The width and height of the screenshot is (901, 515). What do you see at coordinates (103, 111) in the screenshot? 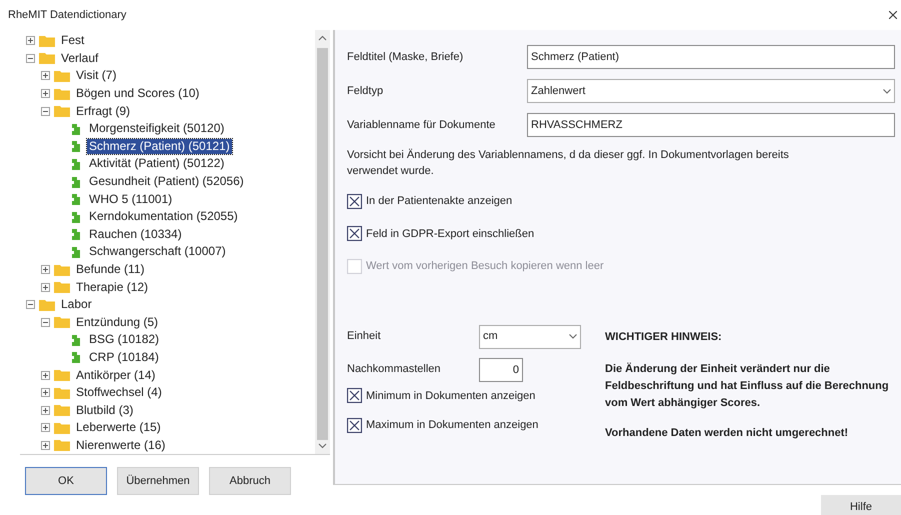
I see `tree-item: Erfragt (9)` at bounding box center [103, 111].